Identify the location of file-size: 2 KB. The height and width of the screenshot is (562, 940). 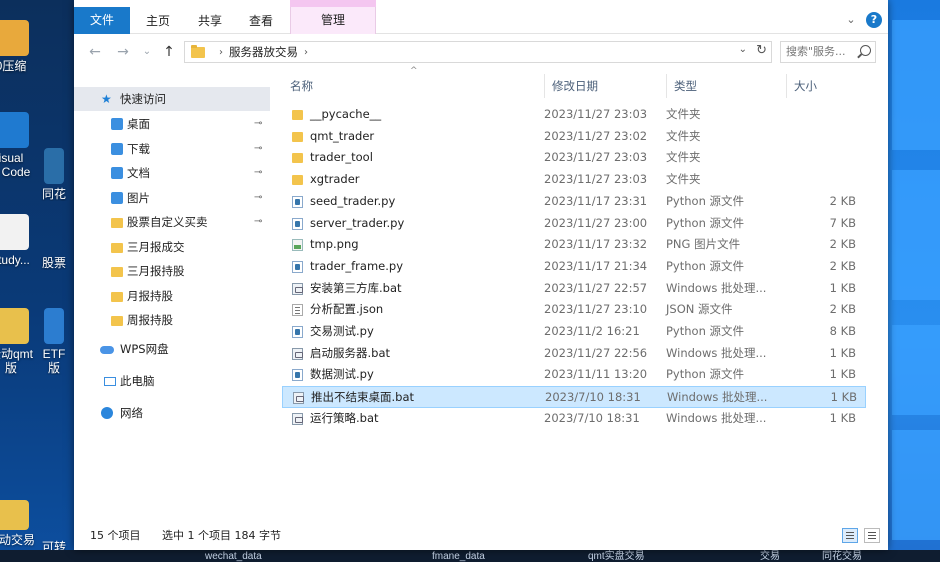
(842, 309).